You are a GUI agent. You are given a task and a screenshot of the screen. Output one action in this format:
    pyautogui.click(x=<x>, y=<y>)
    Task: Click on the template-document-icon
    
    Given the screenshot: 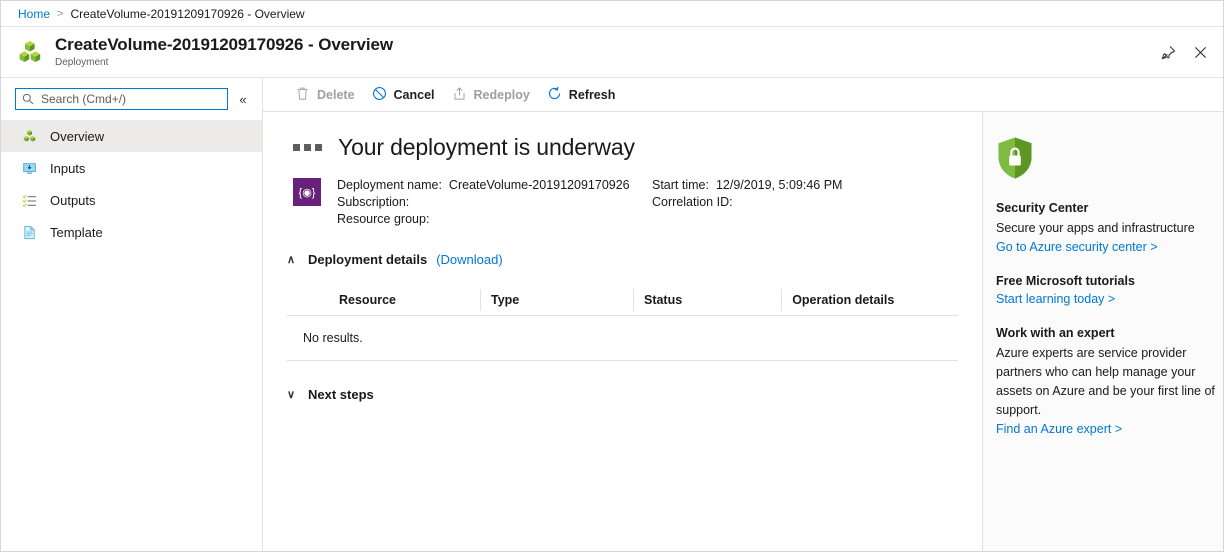 What is the action you would take?
    pyautogui.click(x=29, y=232)
    